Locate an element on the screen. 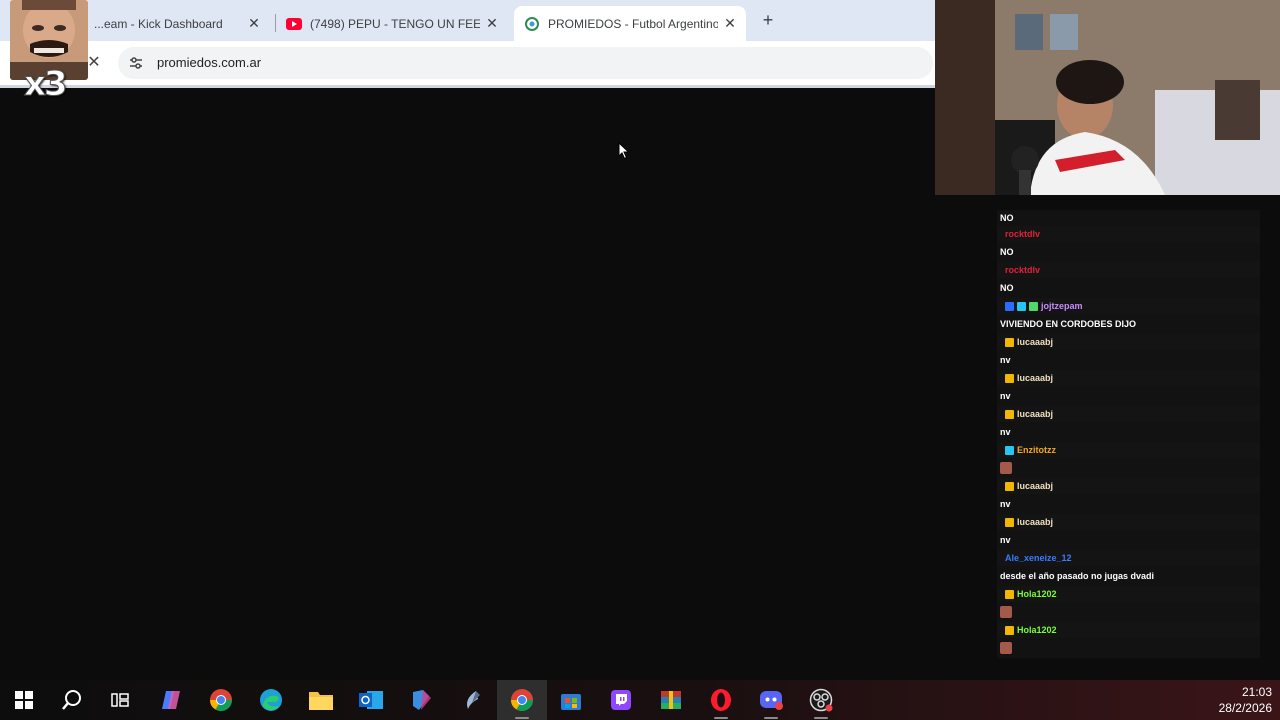  m365-icon is located at coordinates (421, 700).